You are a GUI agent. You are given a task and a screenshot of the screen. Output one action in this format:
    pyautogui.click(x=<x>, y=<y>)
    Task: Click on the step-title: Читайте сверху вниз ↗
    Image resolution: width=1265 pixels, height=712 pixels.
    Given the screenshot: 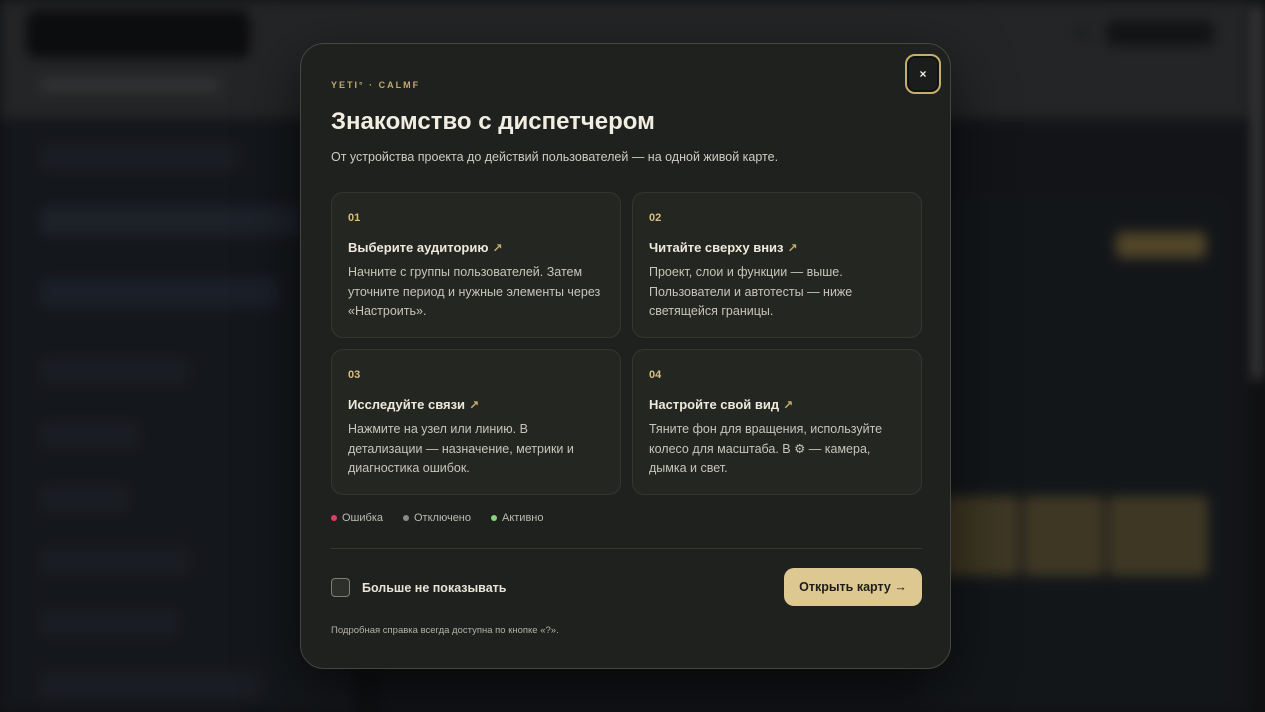 What is the action you would take?
    pyautogui.click(x=777, y=247)
    